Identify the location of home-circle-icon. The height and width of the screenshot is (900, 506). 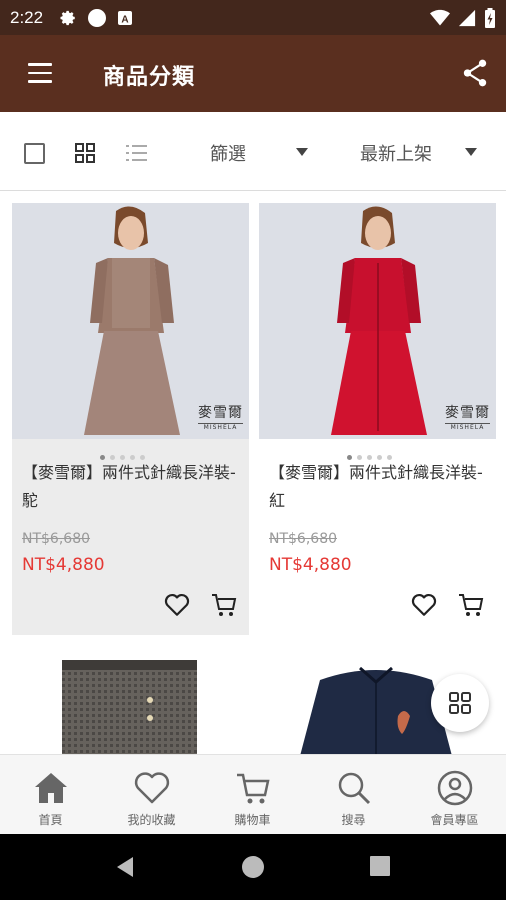
(253, 867).